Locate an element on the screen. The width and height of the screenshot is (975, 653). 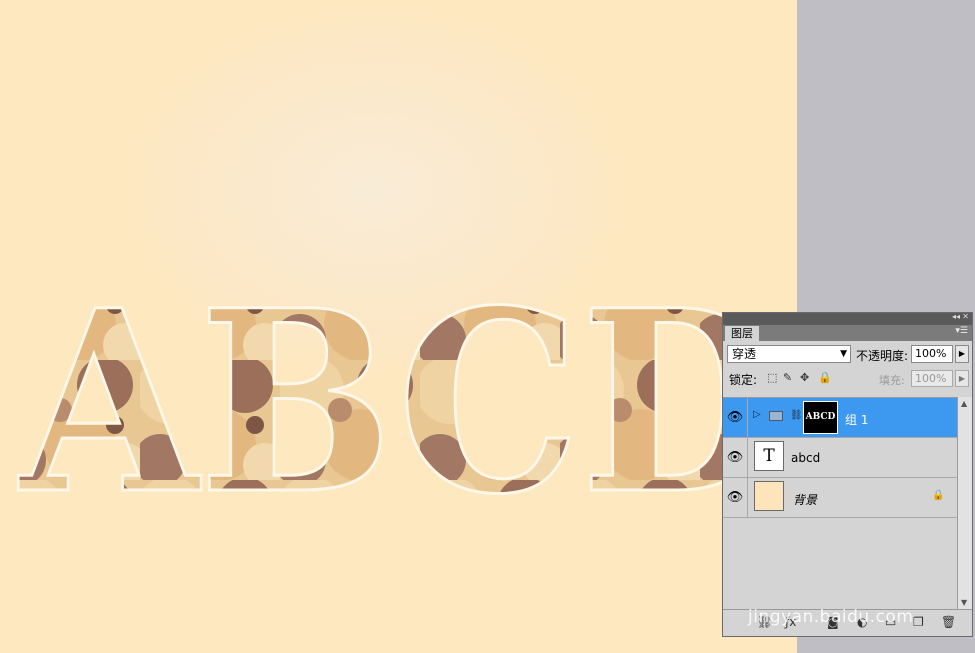
panel-tab-row: 图层 ▾☰ is located at coordinates (847, 333).